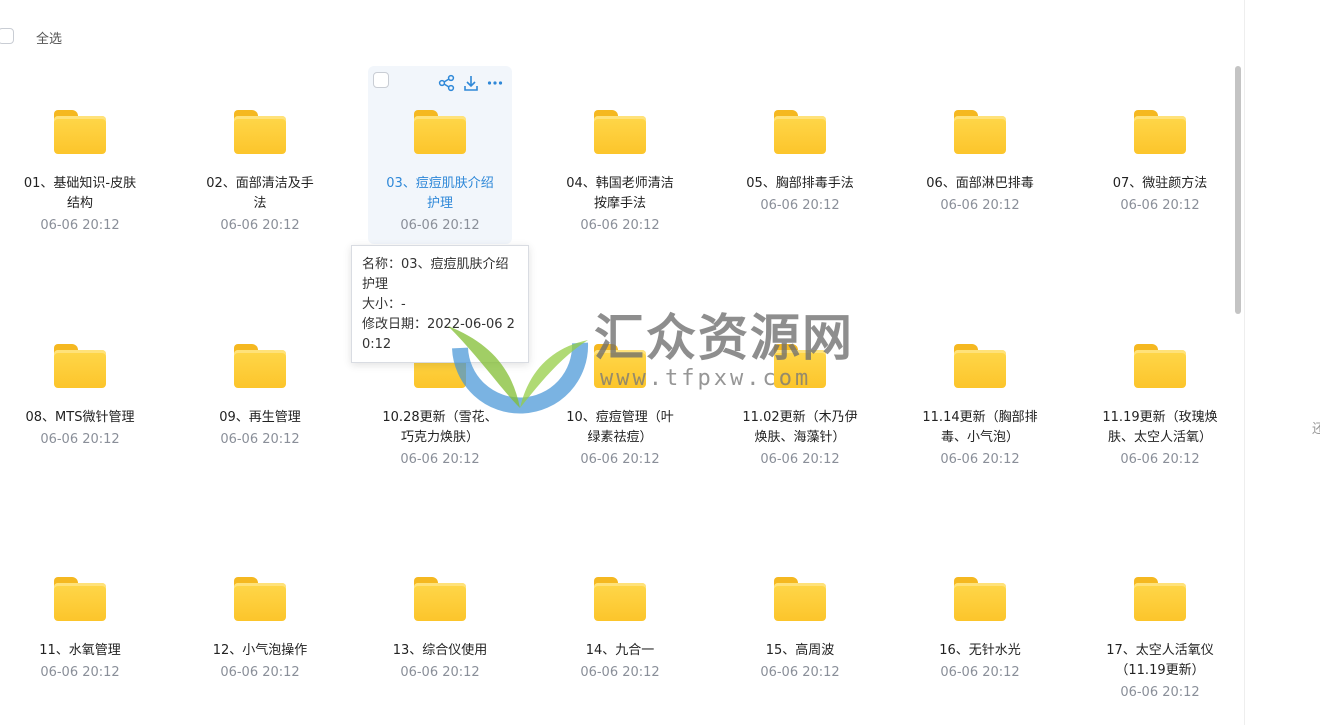  What do you see at coordinates (80, 630) in the screenshot?
I see `file-item: 11、水氧管理 06-06 20:12` at bounding box center [80, 630].